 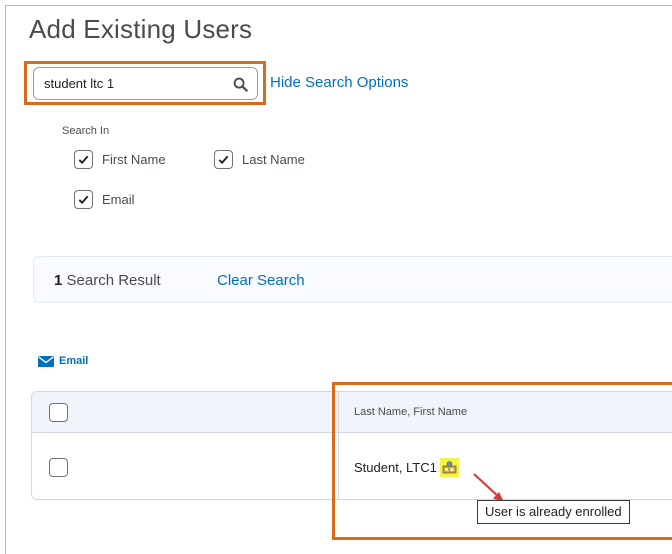 I want to click on results-count-number: 1, so click(x=58, y=280).